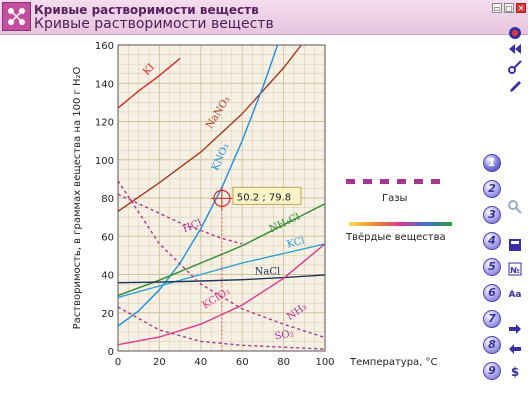 This screenshot has height=403, width=528. I want to click on window-title: Кривые растворимости веществ, so click(146, 10).